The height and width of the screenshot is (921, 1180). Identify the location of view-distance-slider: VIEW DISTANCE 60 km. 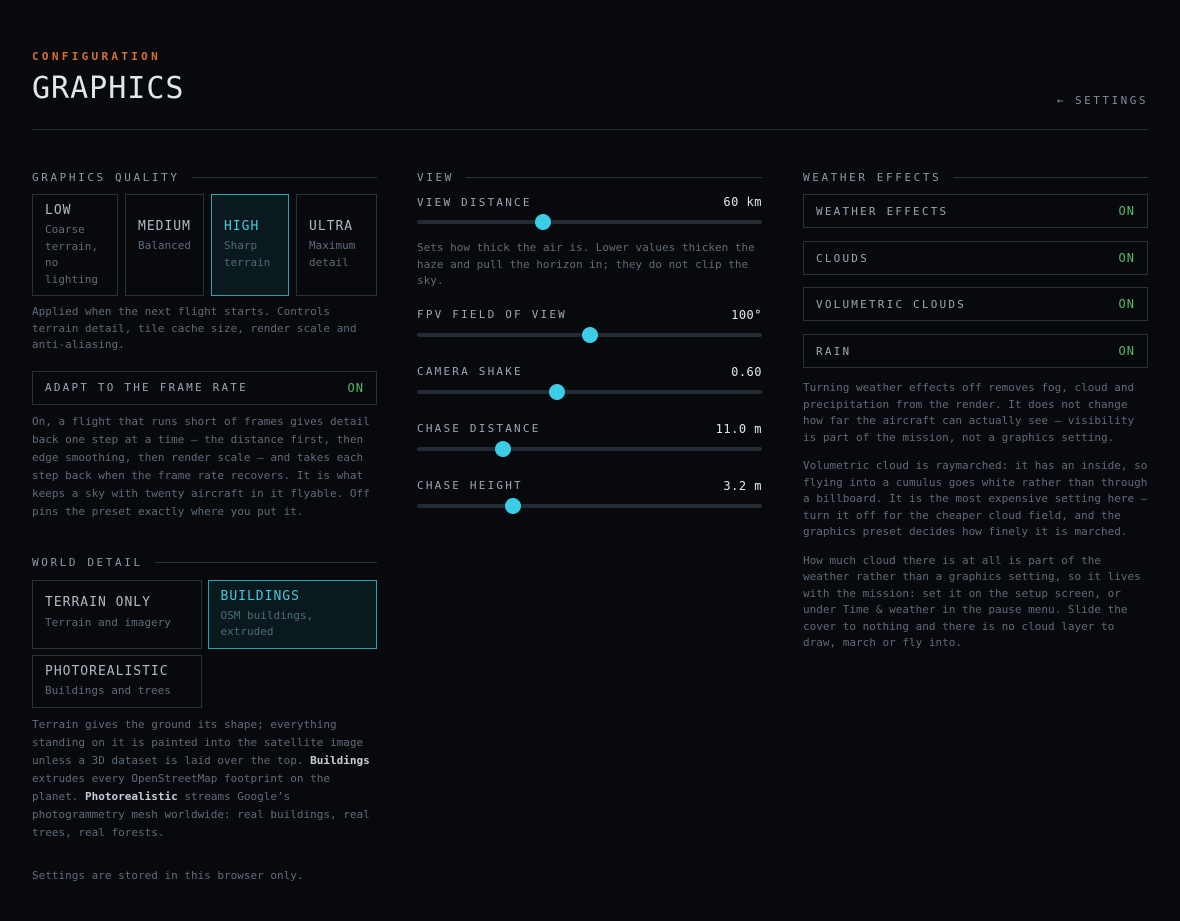
(589, 212).